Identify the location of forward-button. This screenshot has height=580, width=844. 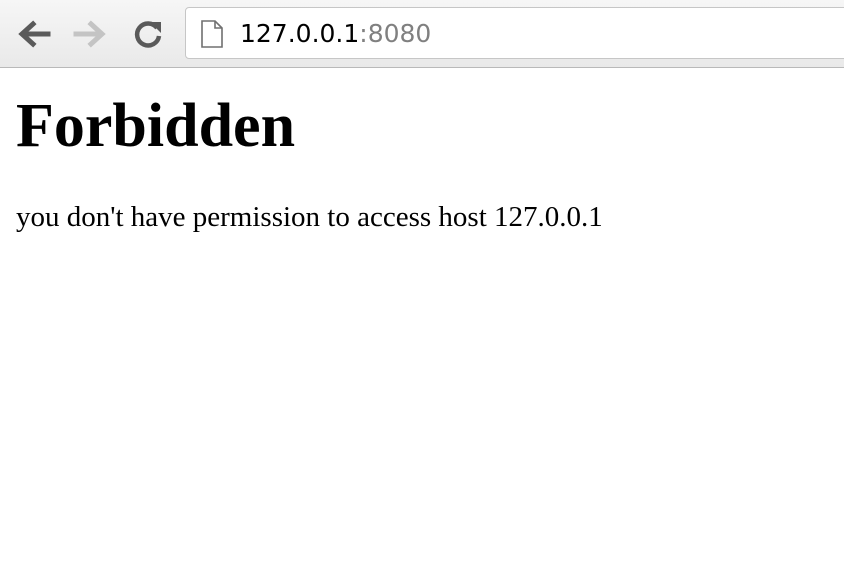
(90, 34).